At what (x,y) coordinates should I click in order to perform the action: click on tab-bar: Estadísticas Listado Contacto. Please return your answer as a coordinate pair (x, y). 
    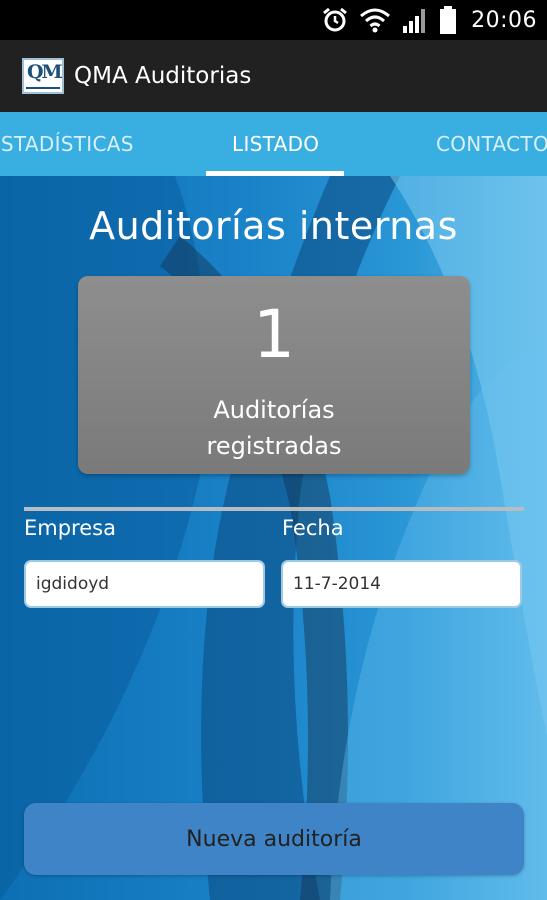
    Looking at the image, I should click on (273, 144).